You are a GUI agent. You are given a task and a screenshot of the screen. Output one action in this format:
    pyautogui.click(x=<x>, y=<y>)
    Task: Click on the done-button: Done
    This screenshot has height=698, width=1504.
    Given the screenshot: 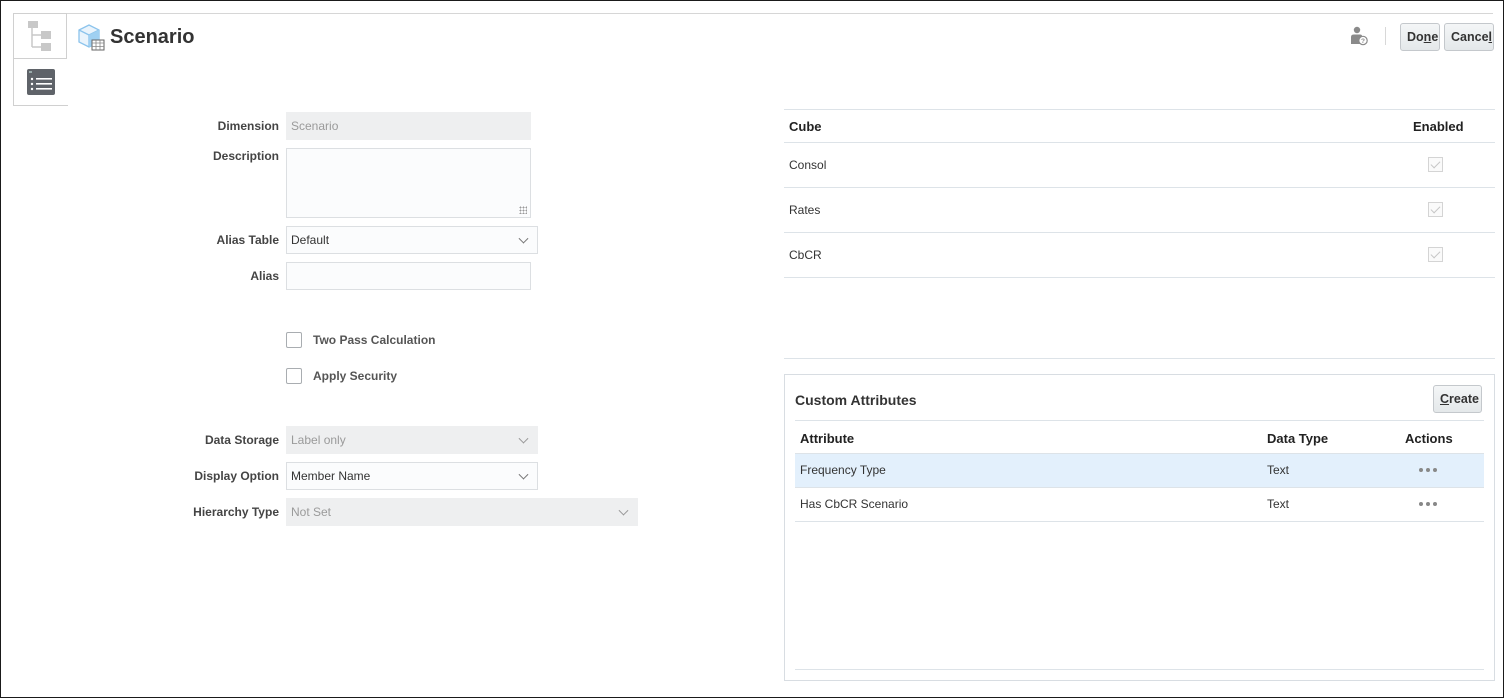 What is the action you would take?
    pyautogui.click(x=1420, y=37)
    